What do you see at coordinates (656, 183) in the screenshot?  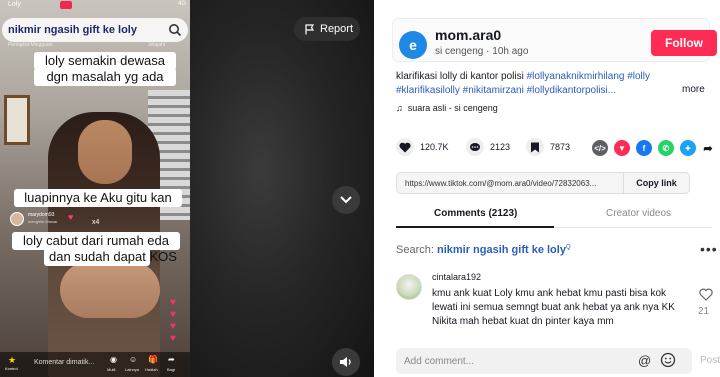 I see `copy-link-button: Copy link` at bounding box center [656, 183].